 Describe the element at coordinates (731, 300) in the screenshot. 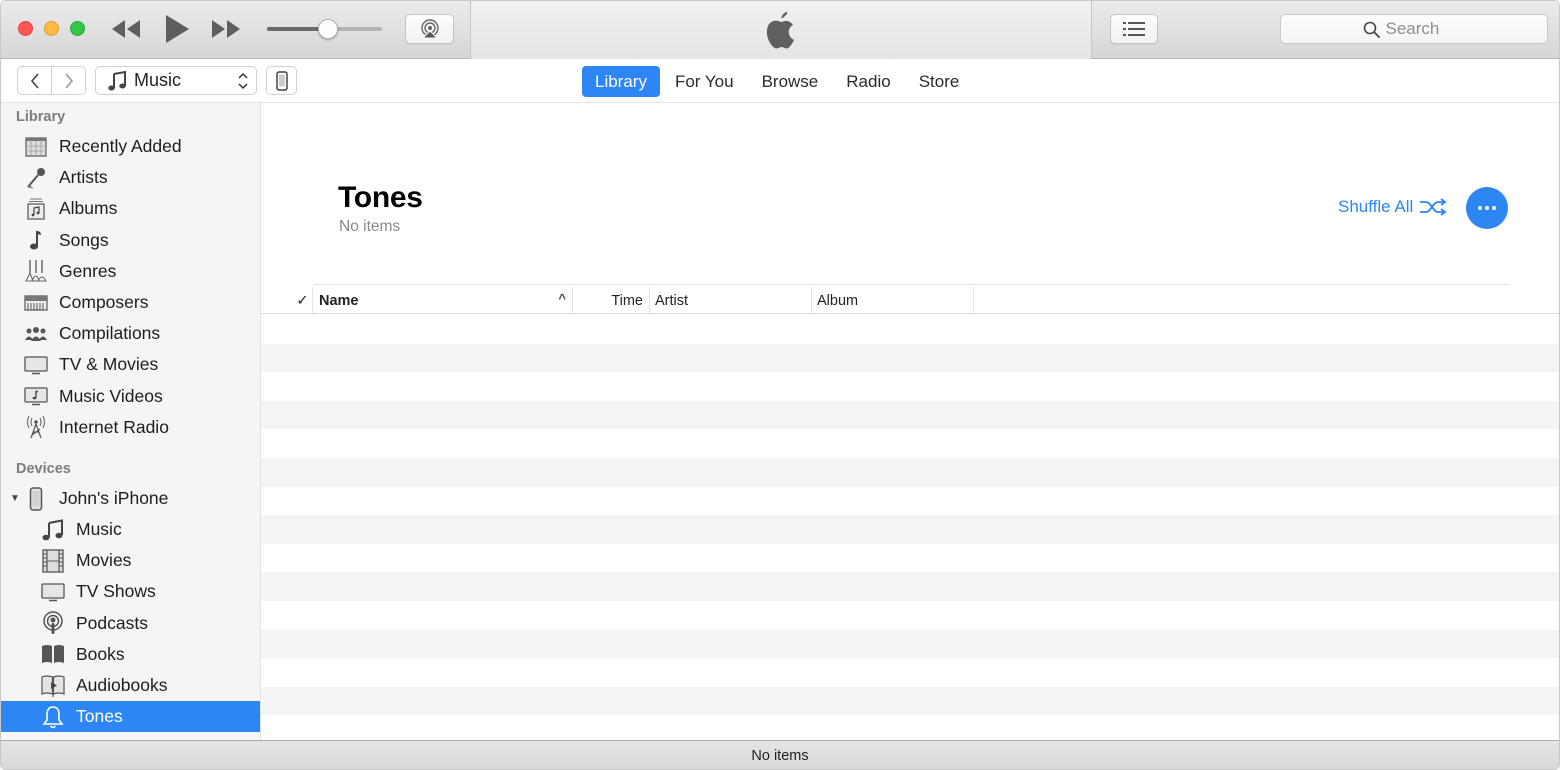

I see `column-header-artist: Artist` at that location.